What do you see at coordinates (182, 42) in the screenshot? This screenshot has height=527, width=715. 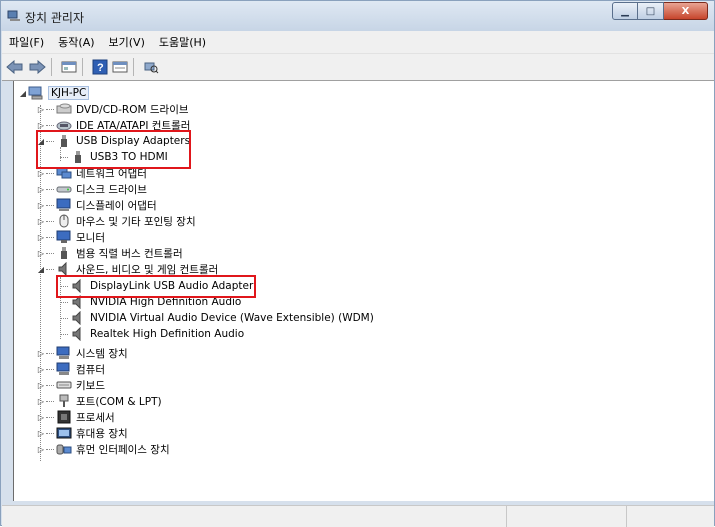 I see `menu-help: 도움말(H)` at bounding box center [182, 42].